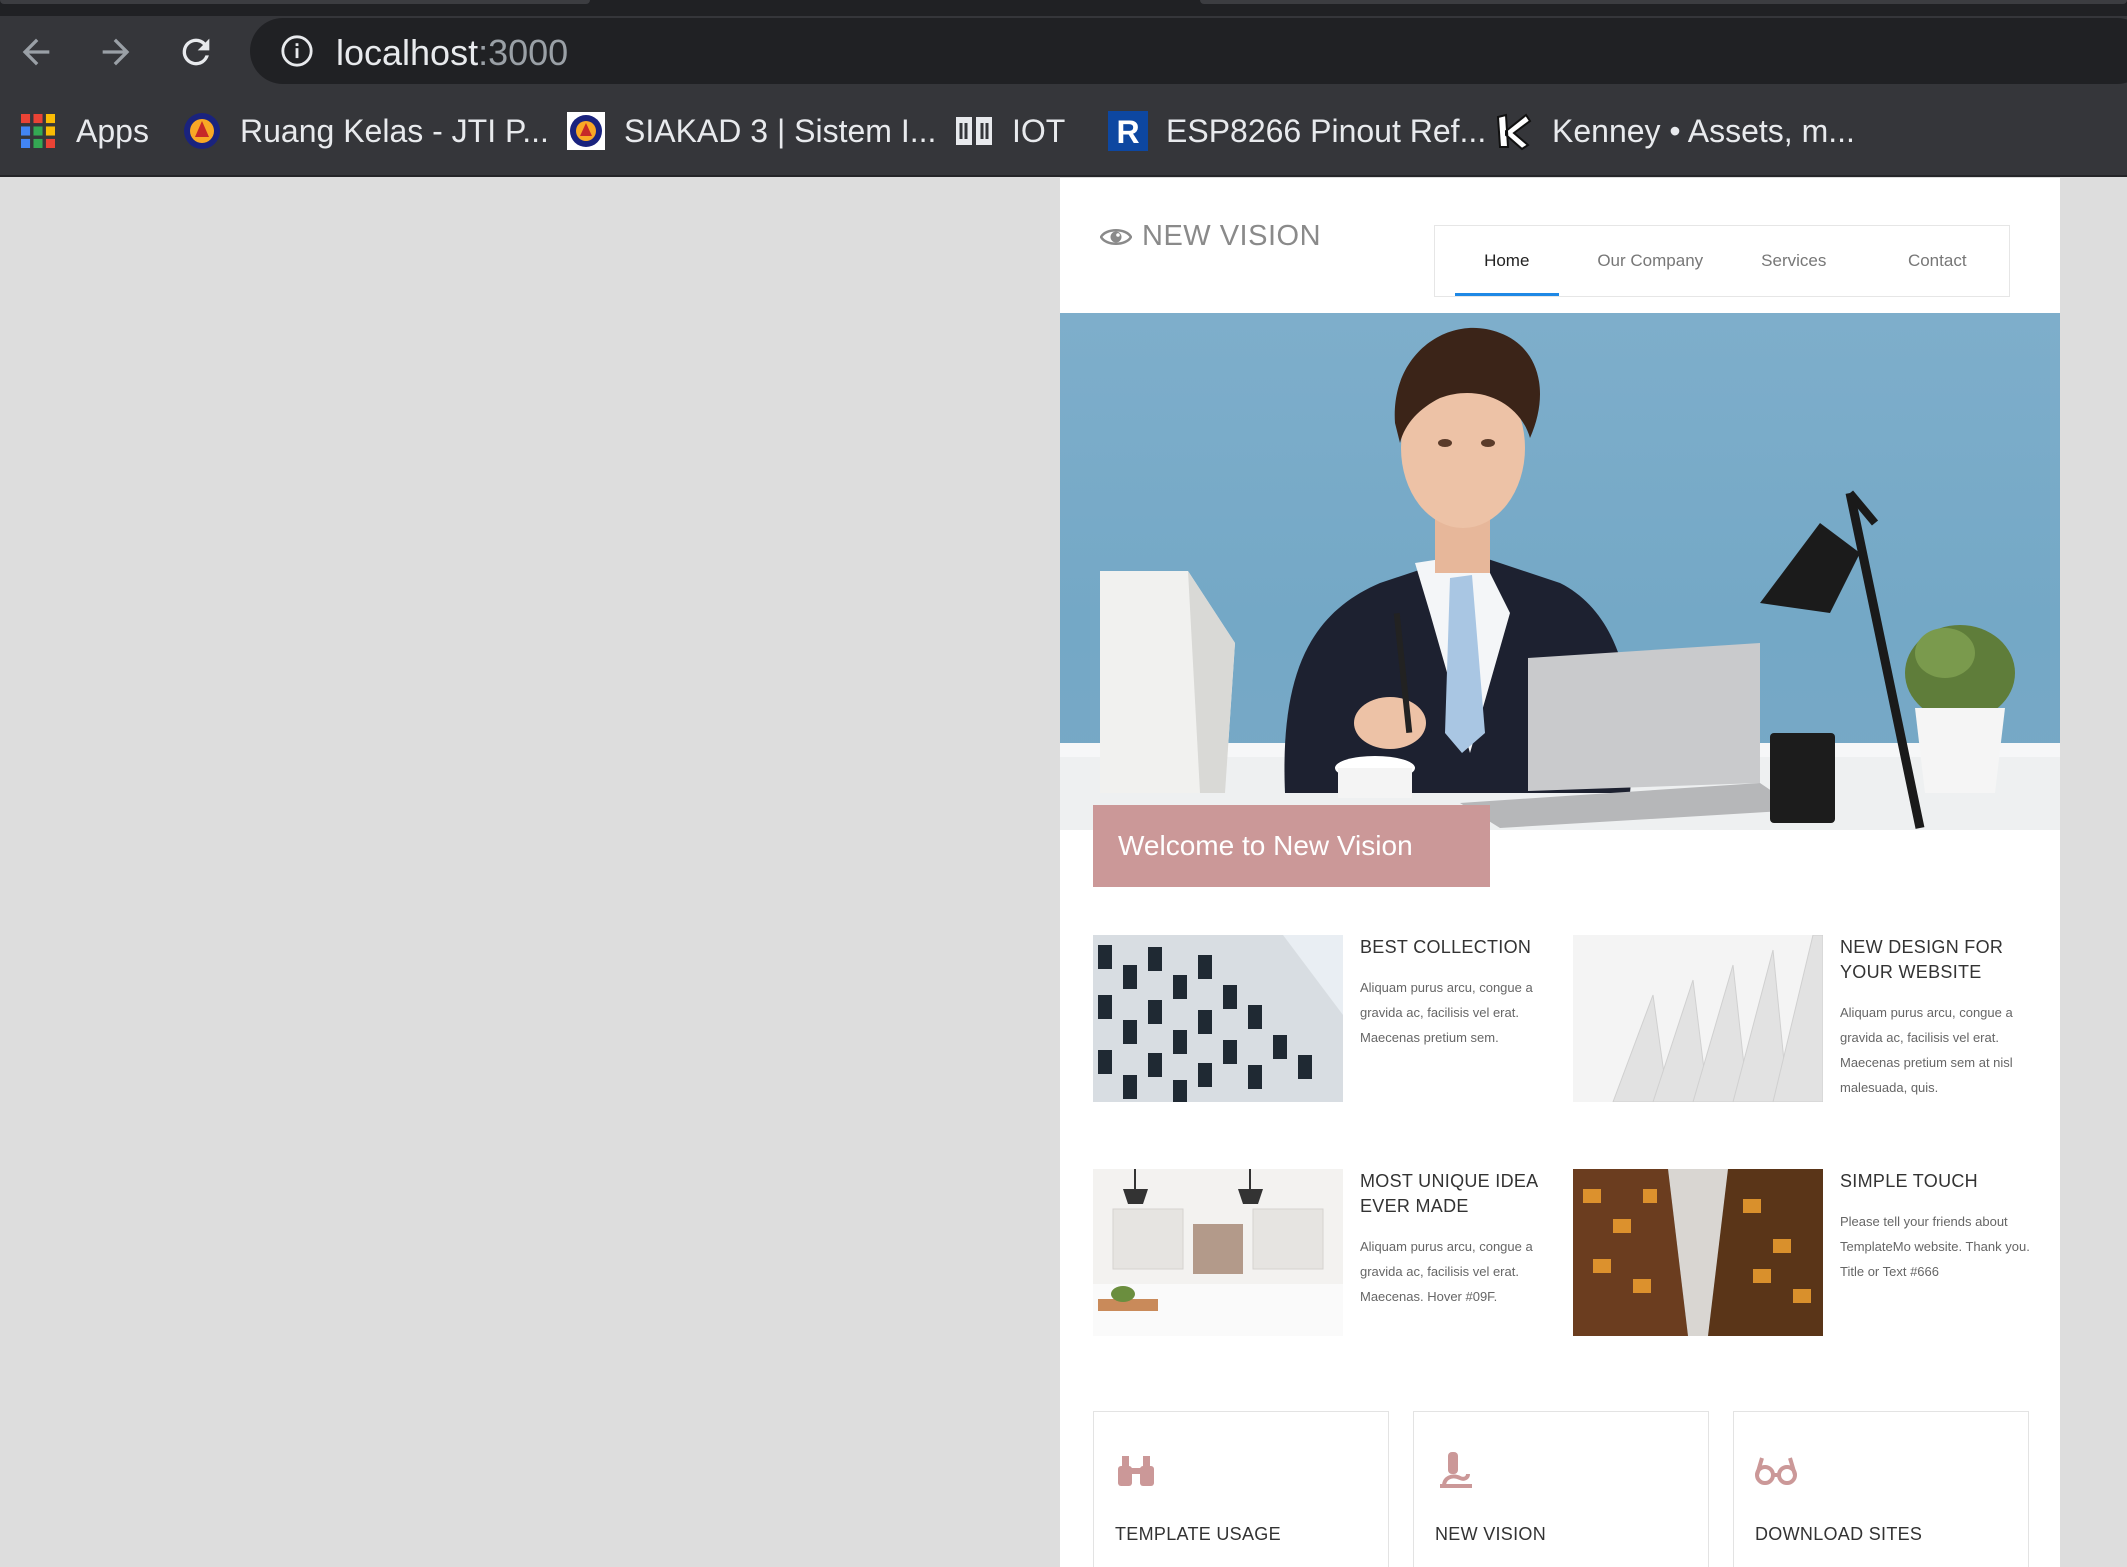 This screenshot has width=2127, height=1567. I want to click on forward-button, so click(116, 52).